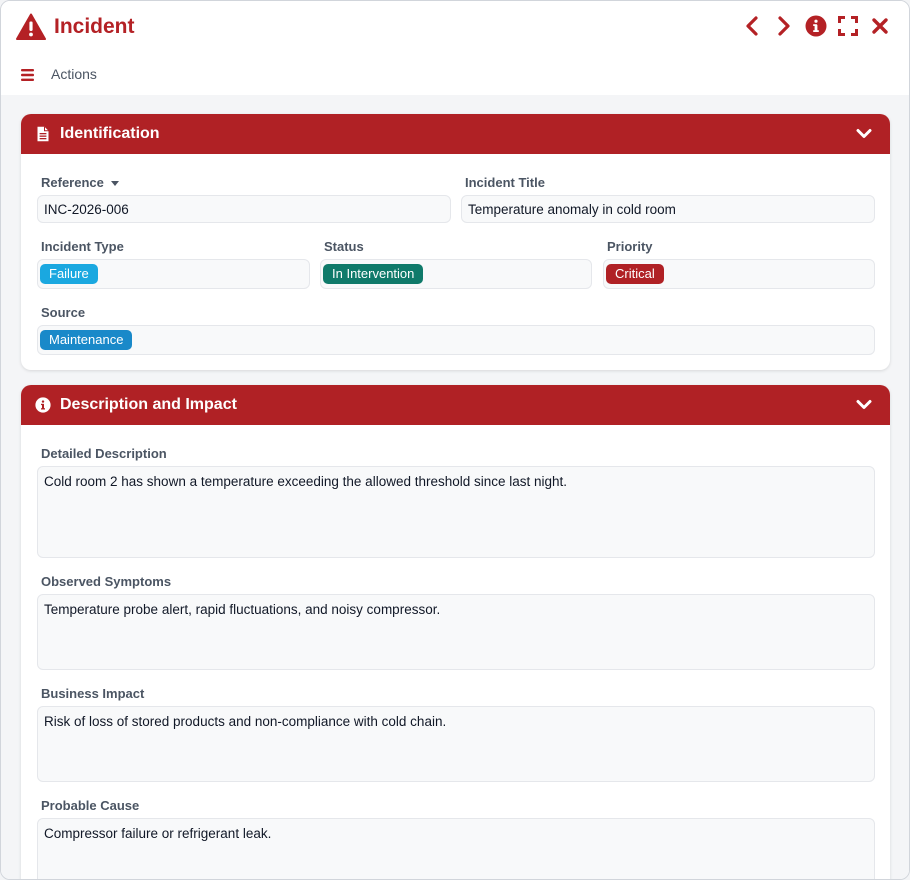  I want to click on status-field: In Intervention, so click(456, 274).